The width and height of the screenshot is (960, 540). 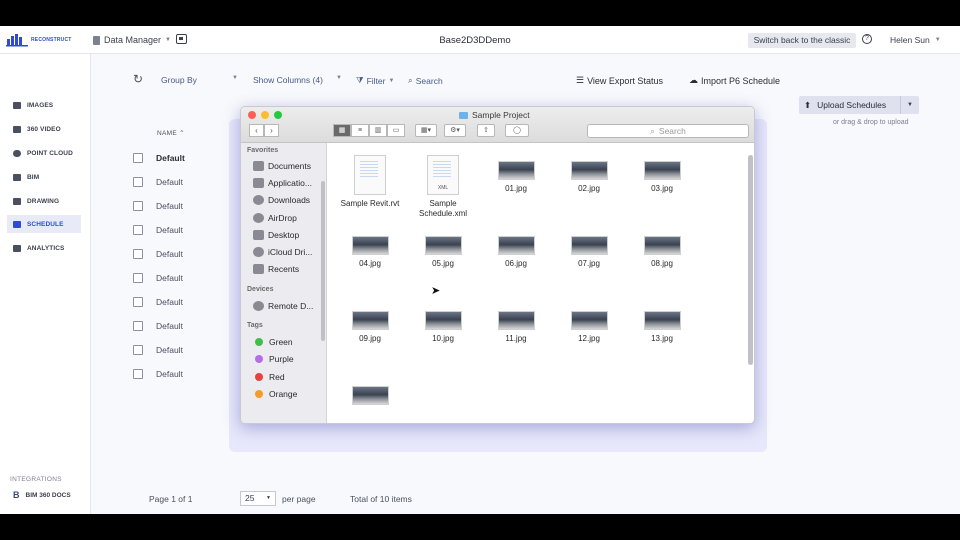 What do you see at coordinates (271, 130) in the screenshot?
I see `forward-button: ›` at bounding box center [271, 130].